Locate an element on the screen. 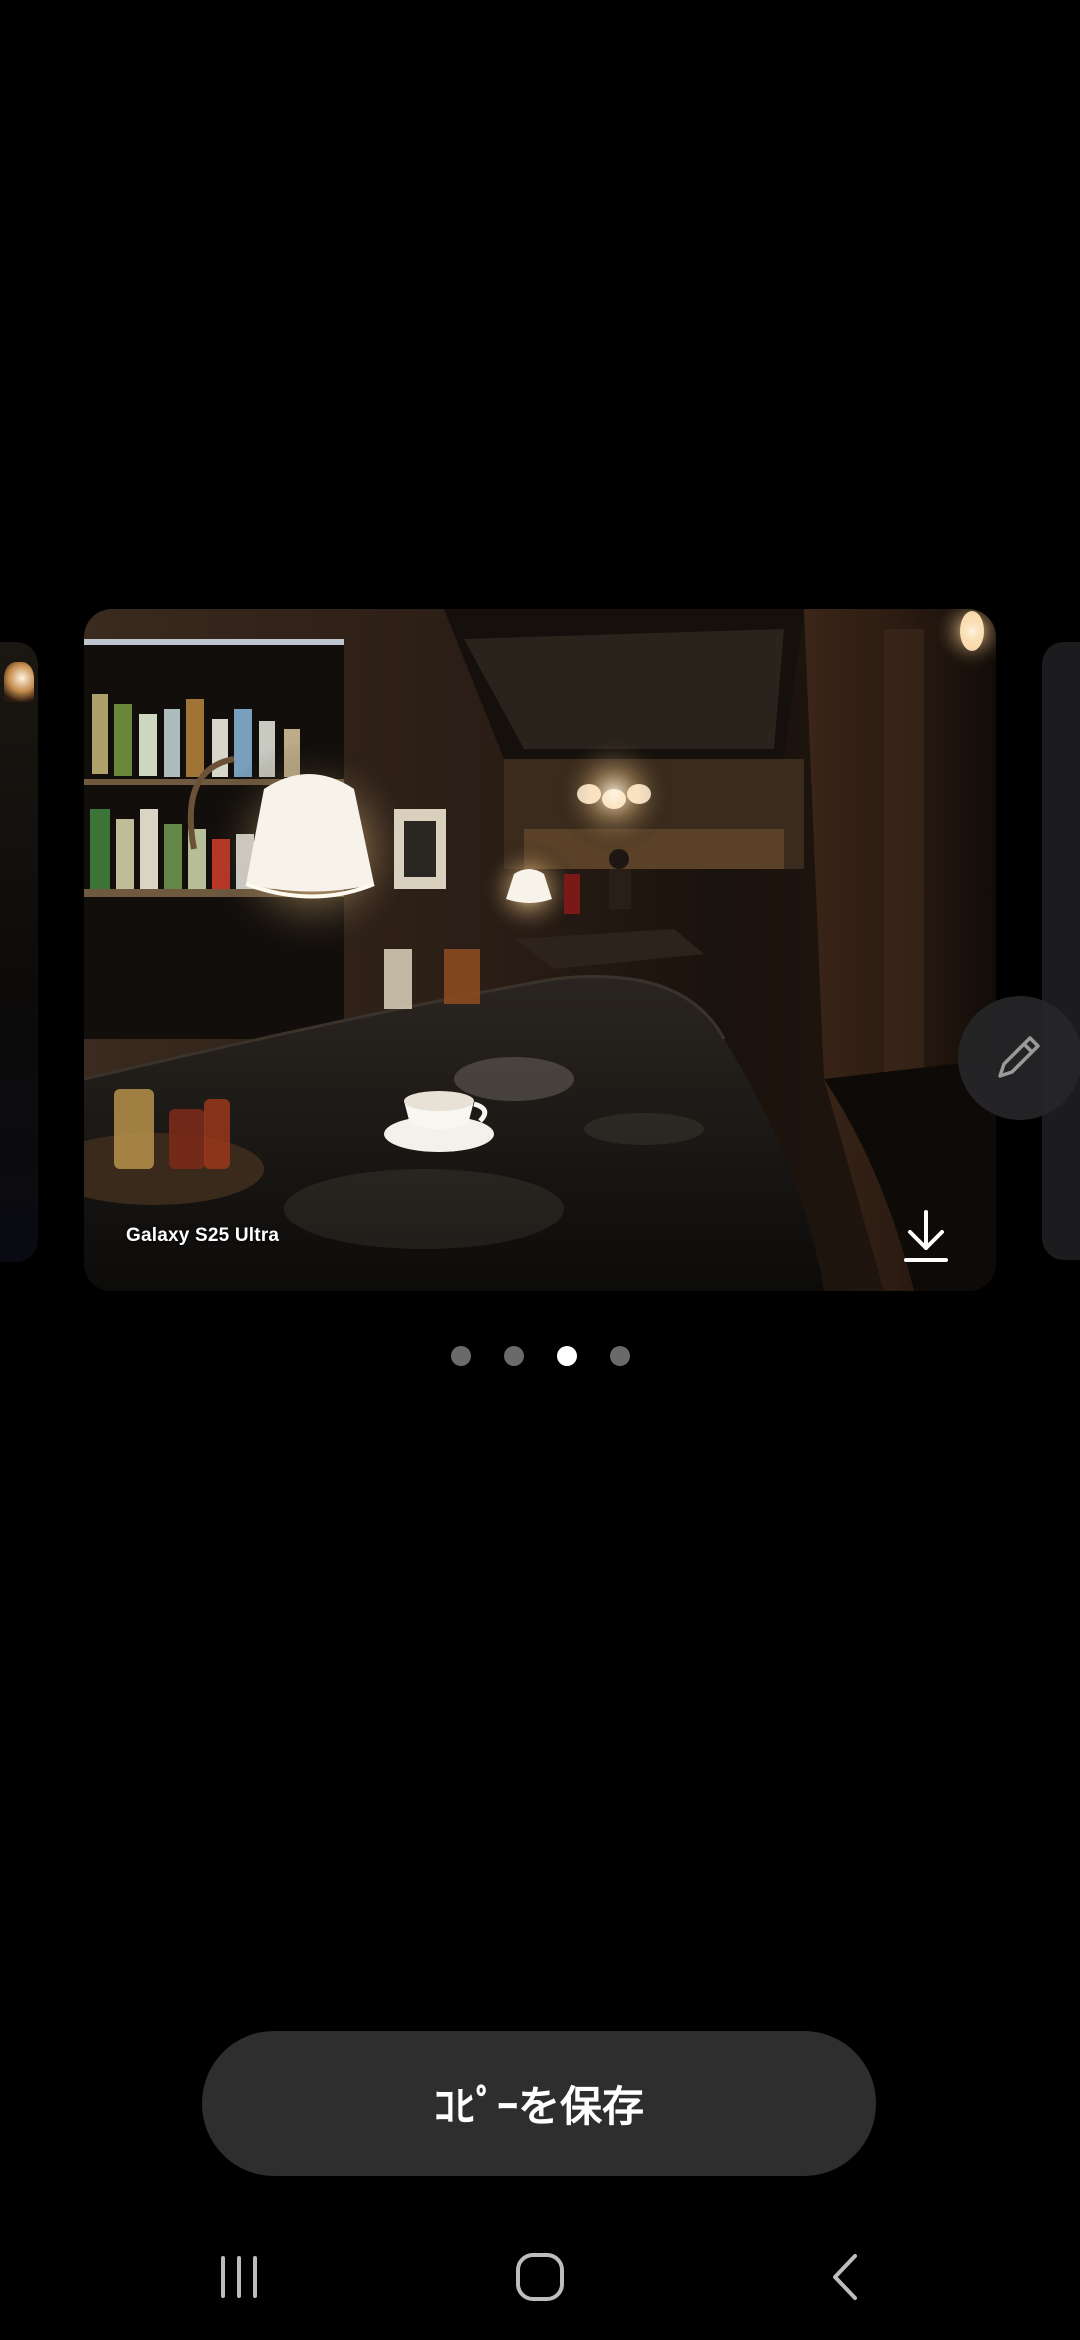 This screenshot has height=2340, width=1080. download-icon is located at coordinates (926, 1236).